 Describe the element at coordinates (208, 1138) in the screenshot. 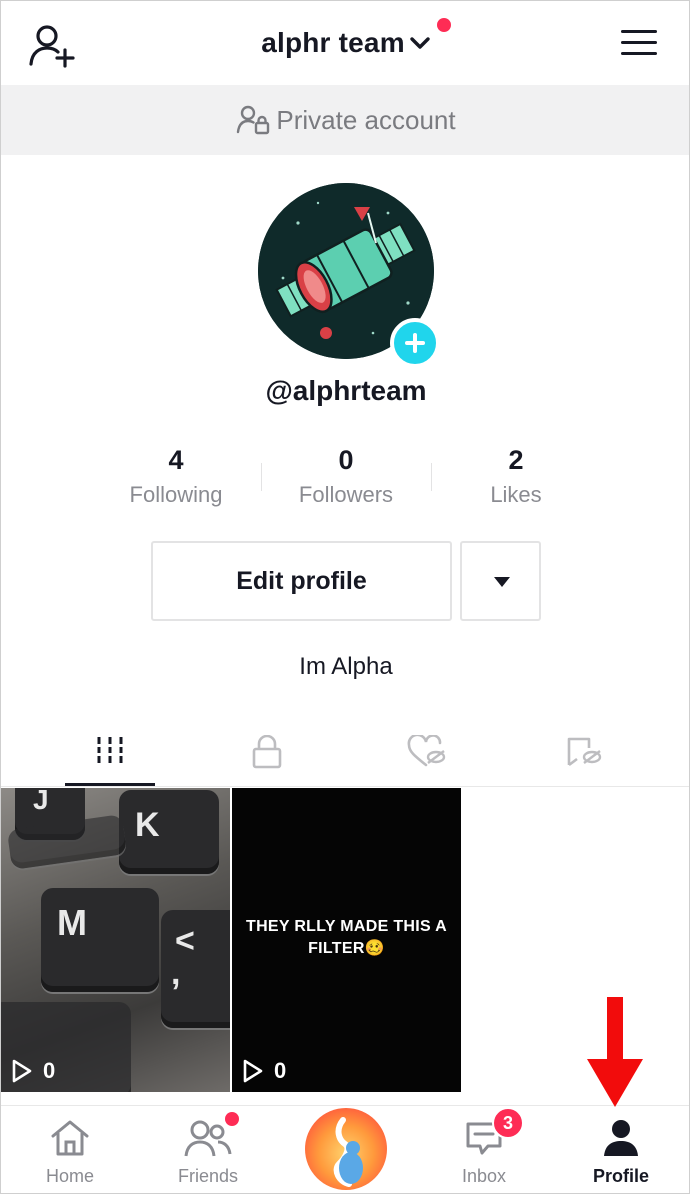

I see `friends-icon` at that location.